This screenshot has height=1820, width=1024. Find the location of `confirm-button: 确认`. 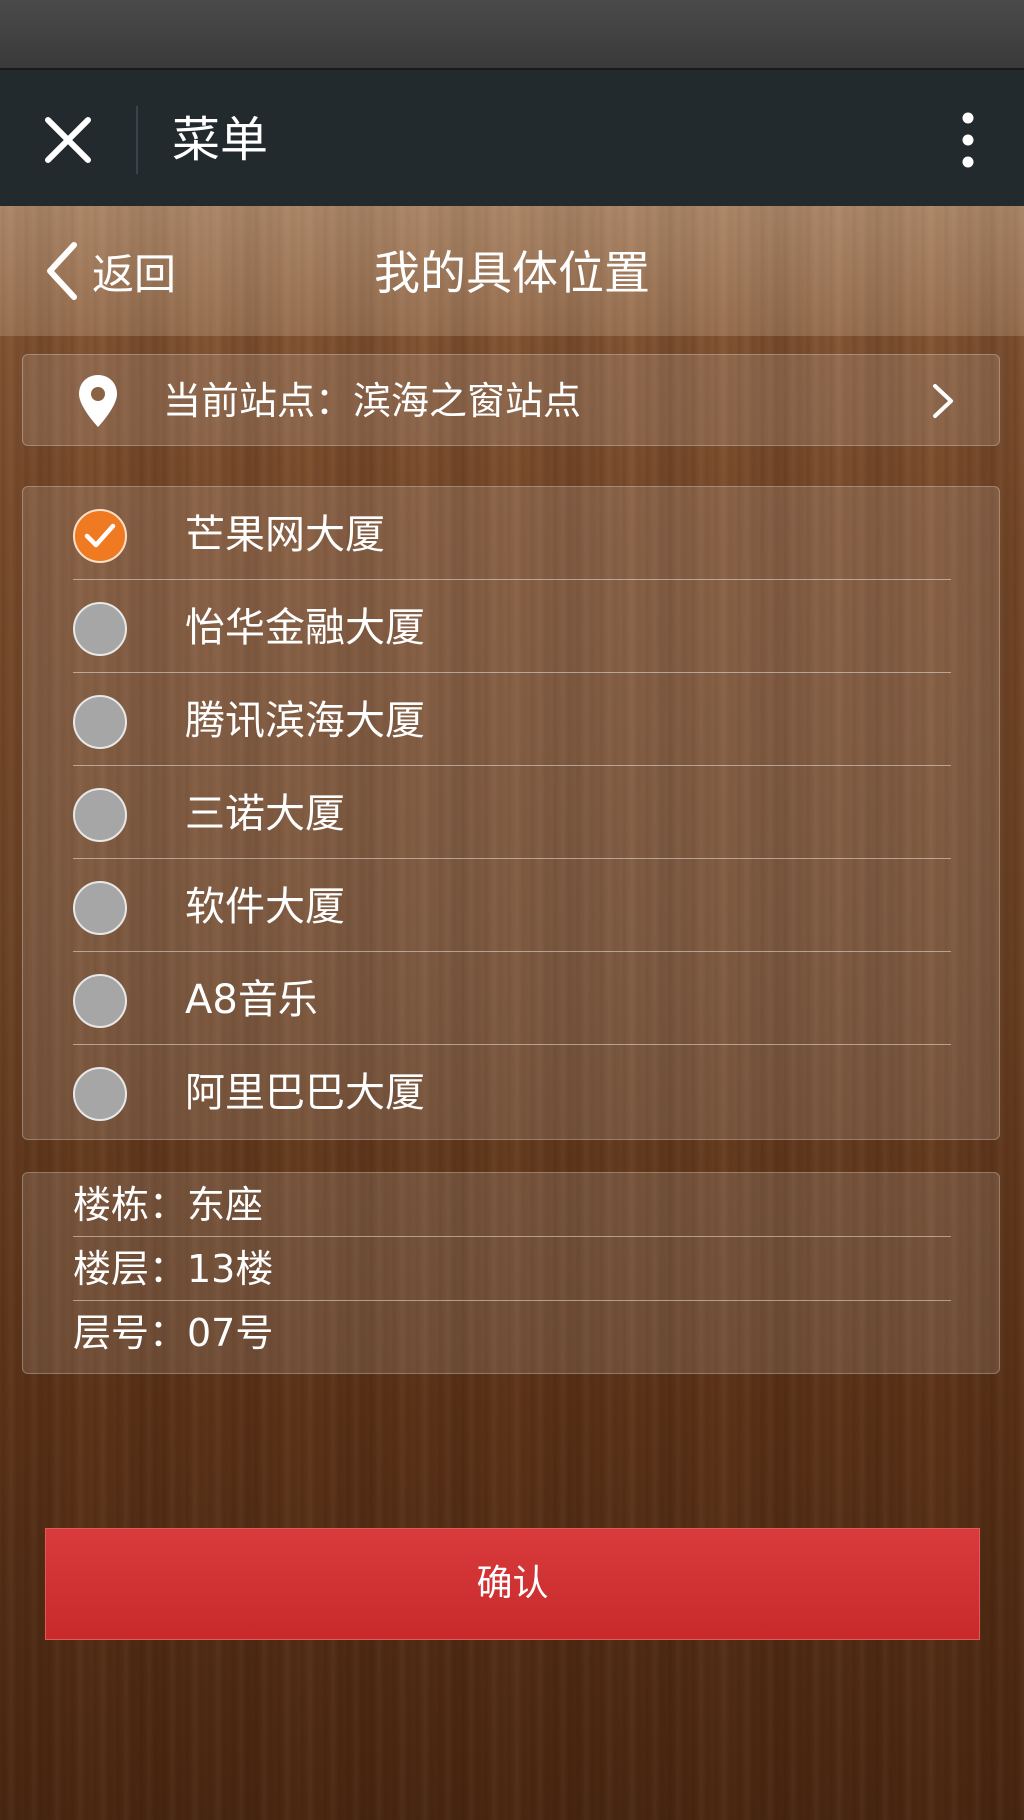

confirm-button: 确认 is located at coordinates (512, 1584).